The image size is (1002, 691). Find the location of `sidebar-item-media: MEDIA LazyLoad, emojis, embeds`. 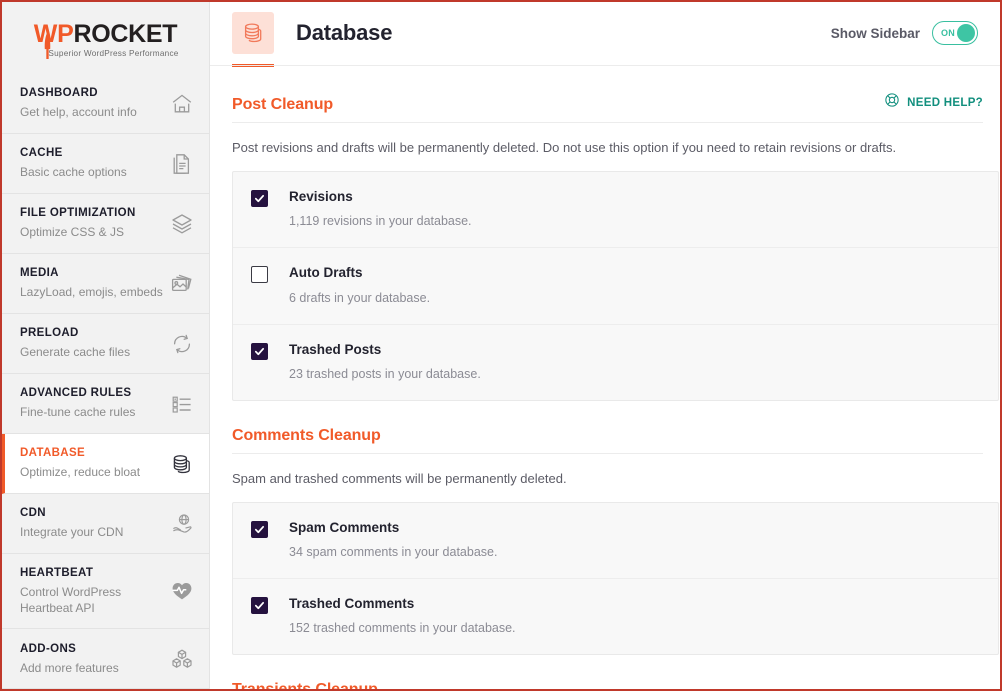

sidebar-item-media: MEDIA LazyLoad, emojis, embeds is located at coordinates (105, 284).